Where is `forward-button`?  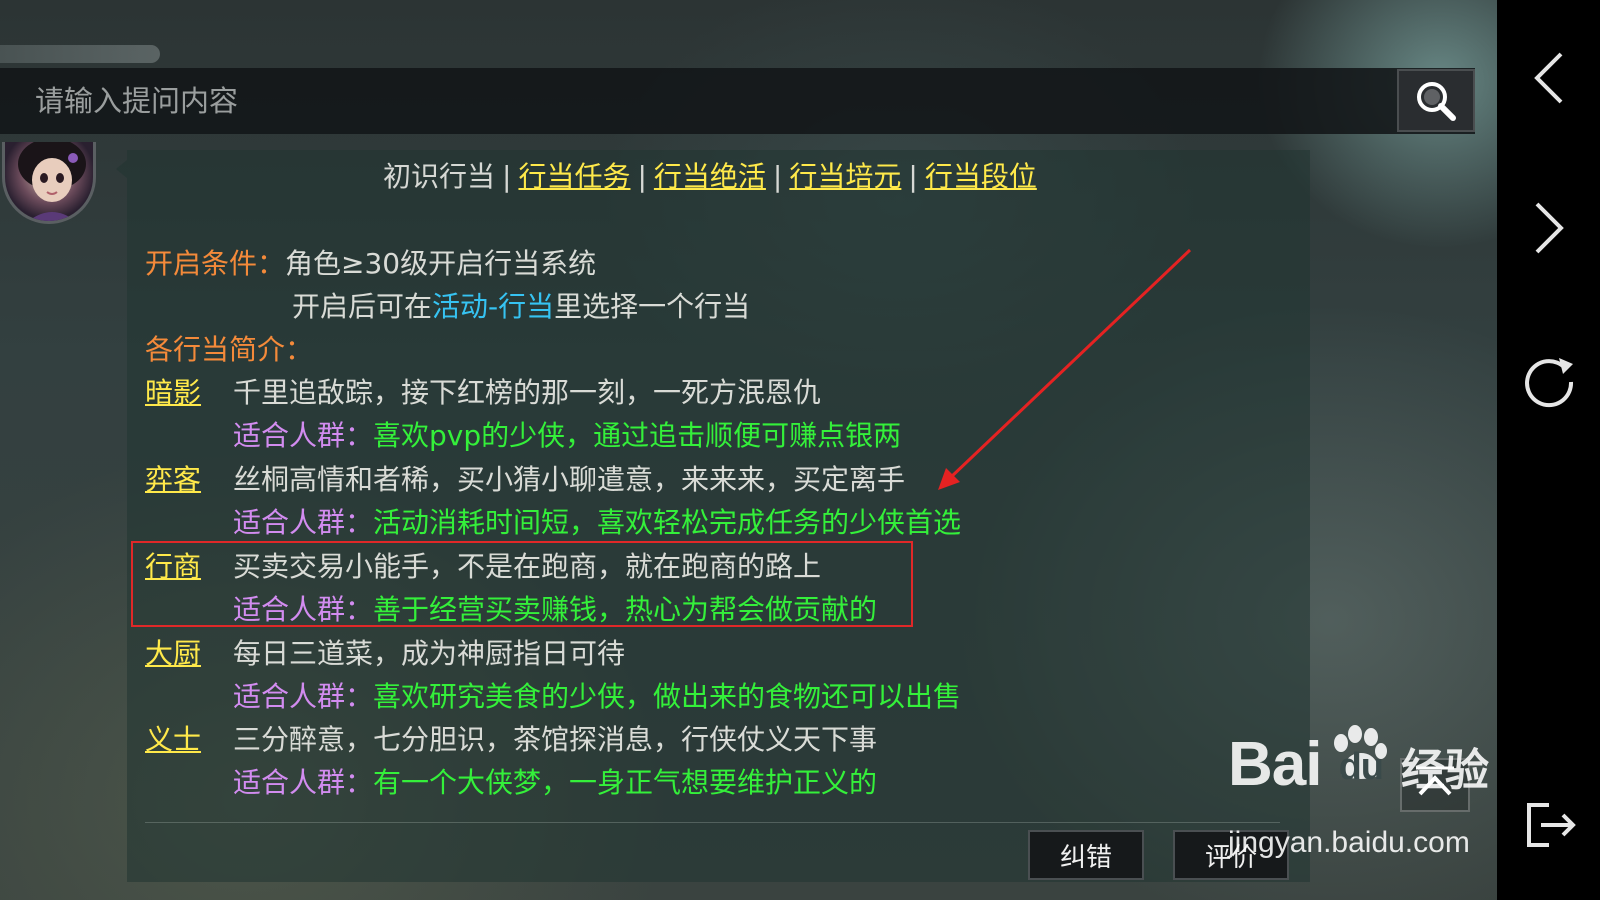
forward-button is located at coordinates (1548, 228).